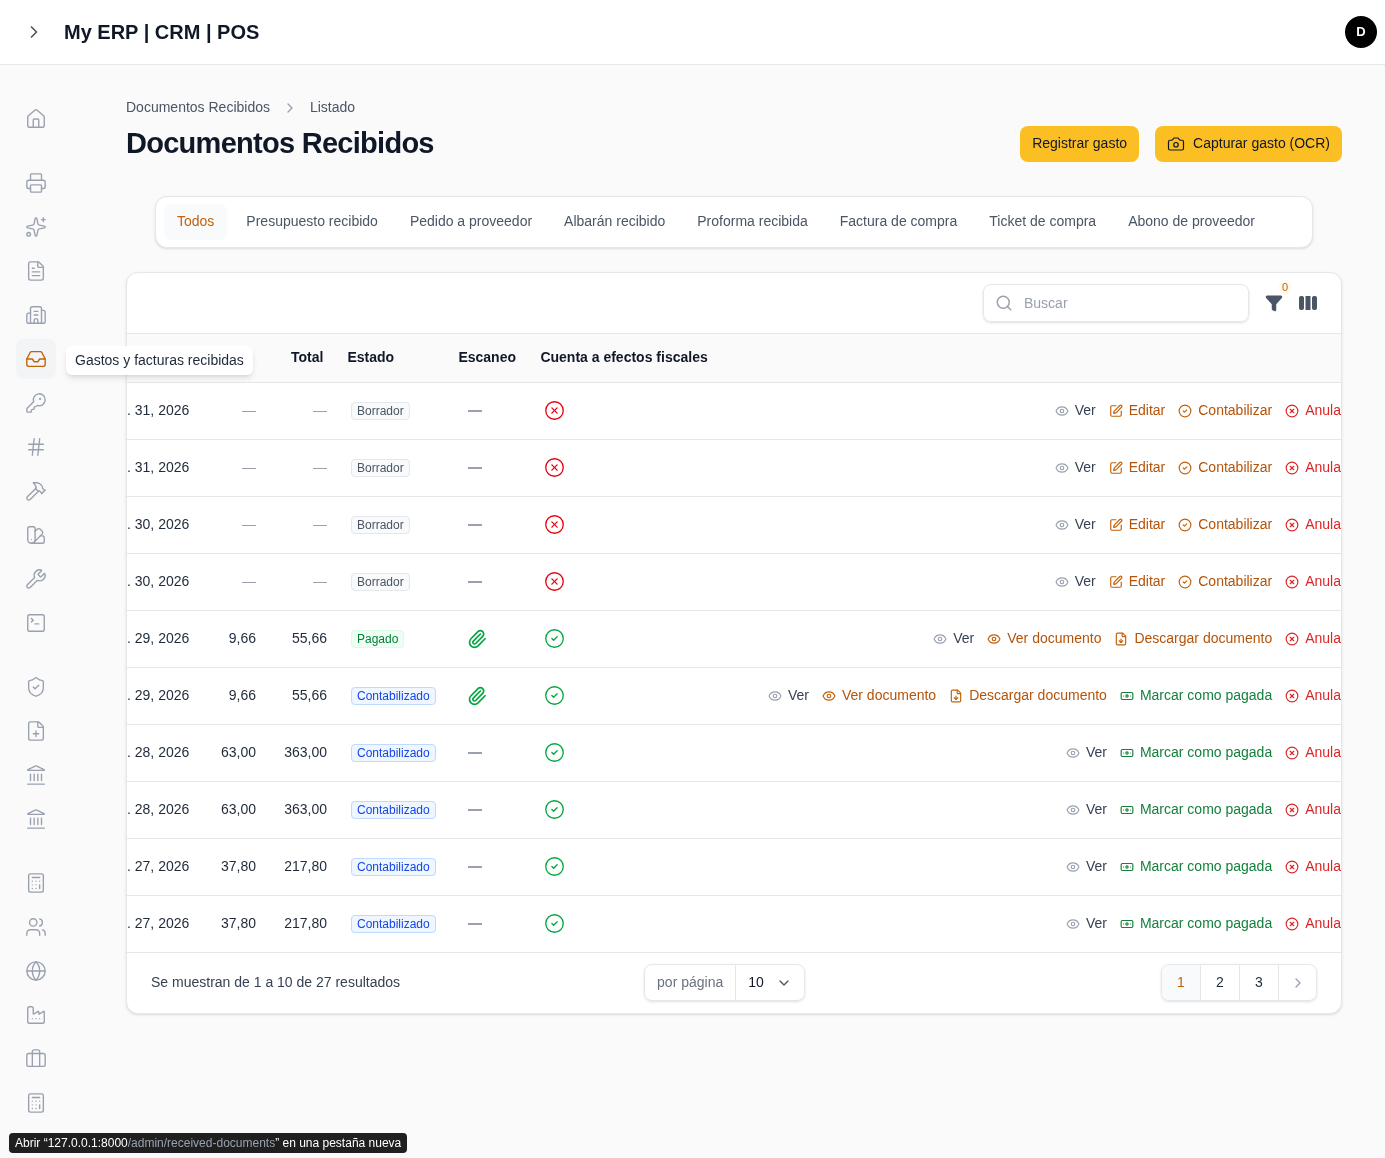 The width and height of the screenshot is (1385, 1158). What do you see at coordinates (241, 695) in the screenshot?
I see `table-cell-text: 9,66` at bounding box center [241, 695].